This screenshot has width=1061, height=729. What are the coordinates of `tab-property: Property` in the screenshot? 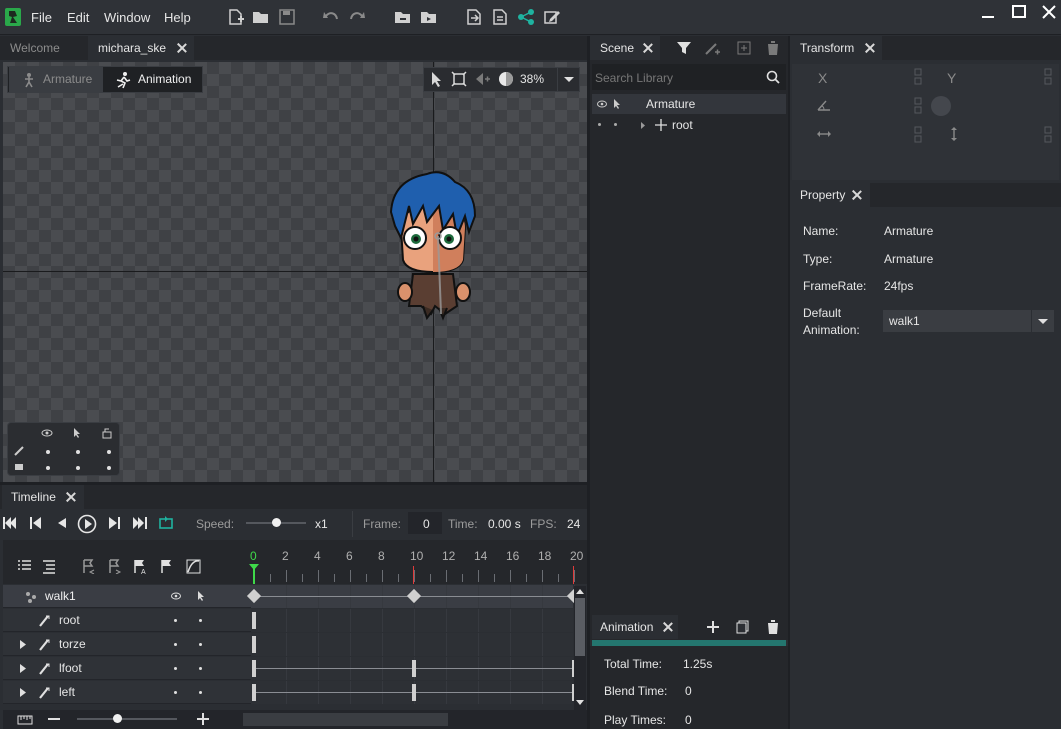 It's located at (830, 195).